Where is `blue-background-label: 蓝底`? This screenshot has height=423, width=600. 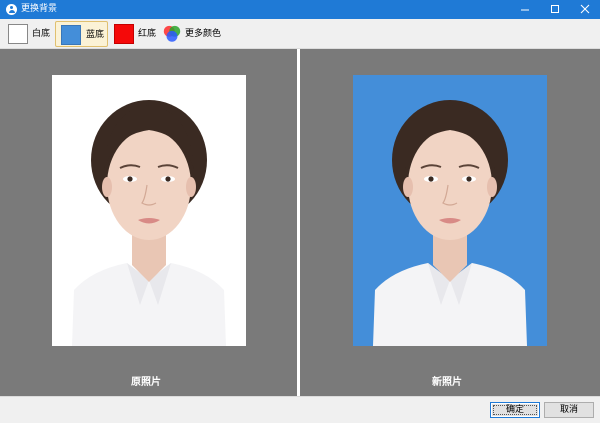
blue-background-label: 蓝底 is located at coordinates (95, 35).